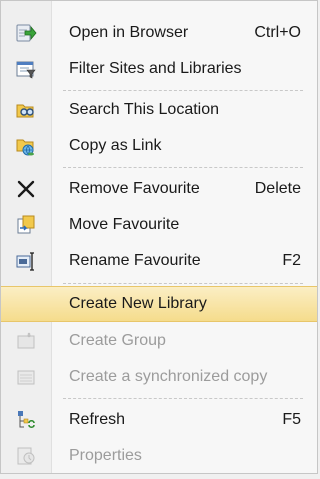  What do you see at coordinates (97, 419) in the screenshot?
I see `menu-item-label: Refresh` at bounding box center [97, 419].